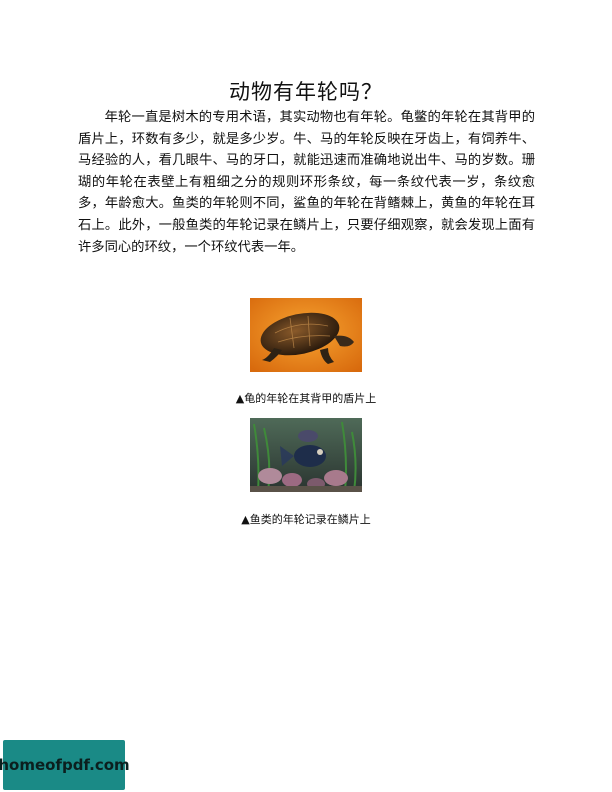 Image resolution: width=612 pixels, height=792 pixels. Describe the element at coordinates (306, 519) in the screenshot. I see `fish-caption: ▲鱼类的年轮记录在鳞片上` at that location.